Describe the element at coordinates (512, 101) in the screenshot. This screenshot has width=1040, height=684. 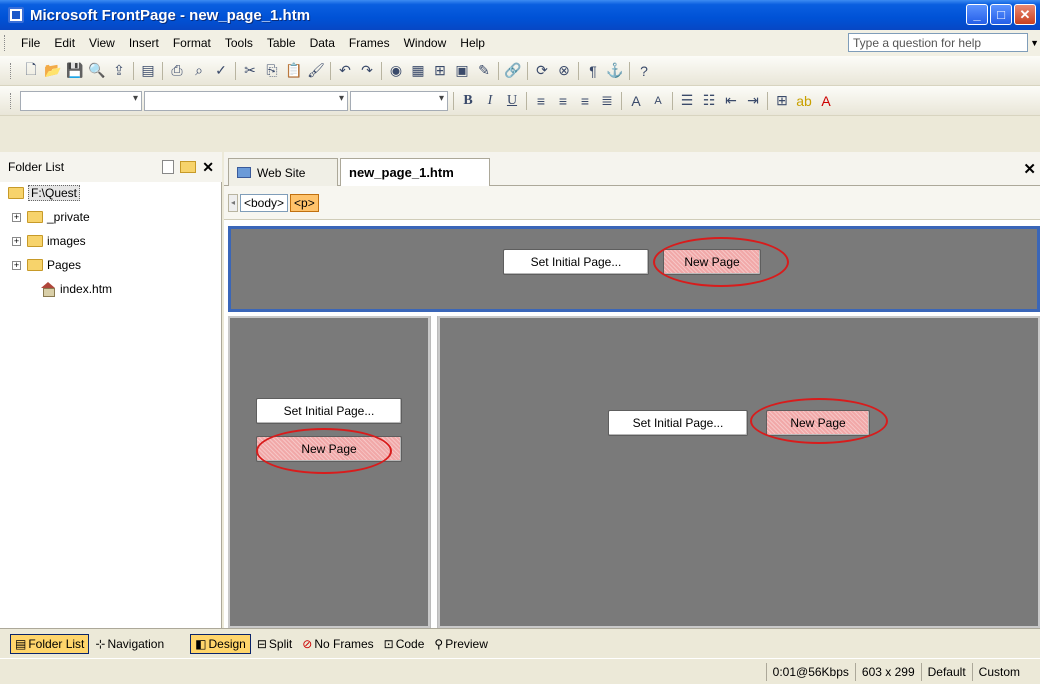
I see `underline-icon: U` at that location.